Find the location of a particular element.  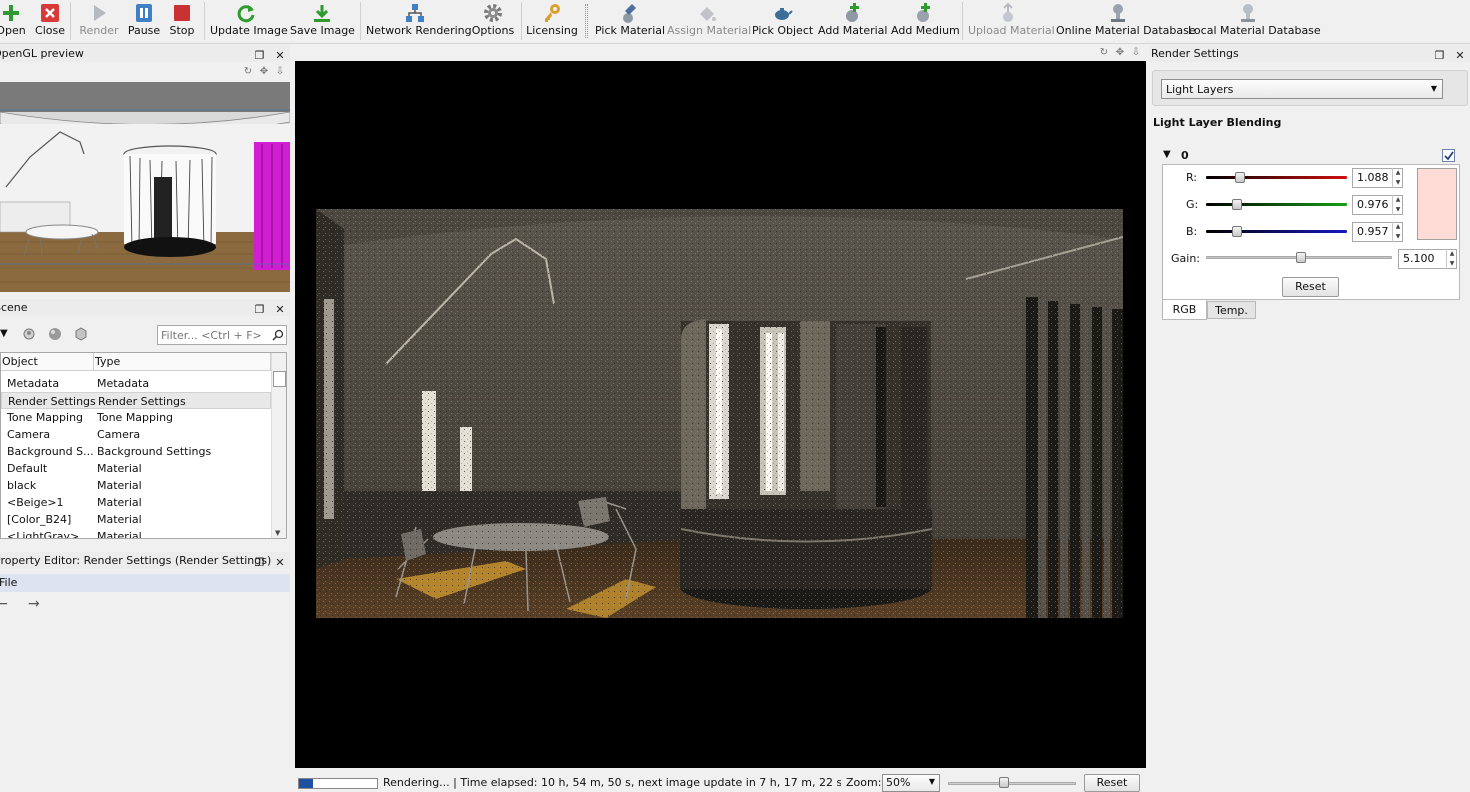

zoom-slider-thumb is located at coordinates (1003, 782).